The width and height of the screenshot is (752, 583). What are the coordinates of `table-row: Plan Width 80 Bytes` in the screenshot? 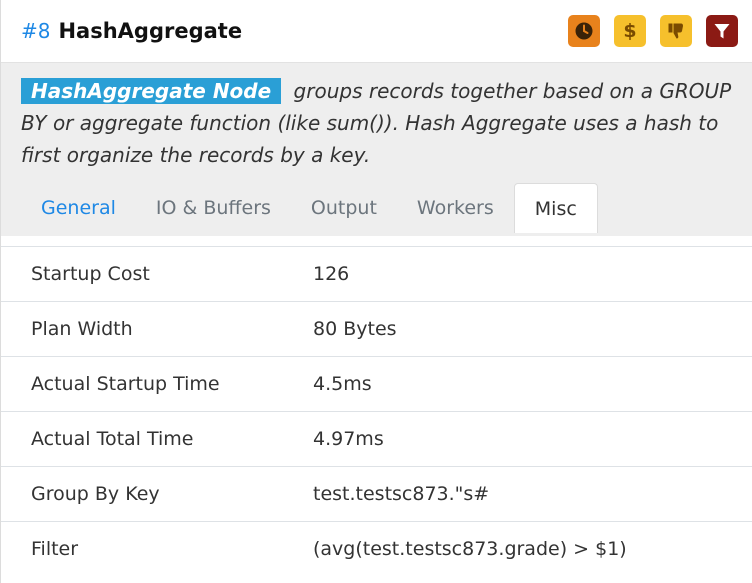 It's located at (376, 329).